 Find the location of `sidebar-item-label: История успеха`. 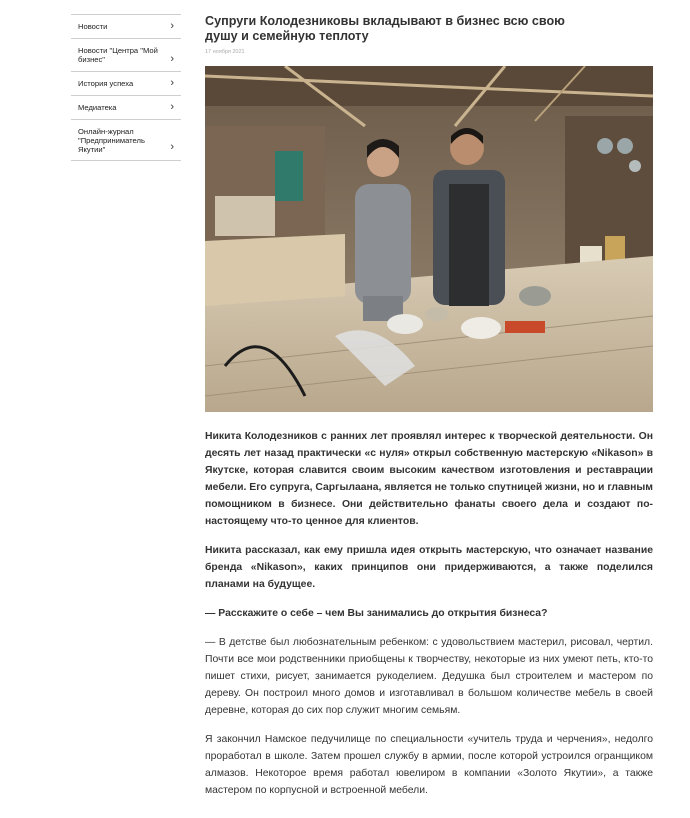

sidebar-item-label: История успеха is located at coordinates (106, 83).